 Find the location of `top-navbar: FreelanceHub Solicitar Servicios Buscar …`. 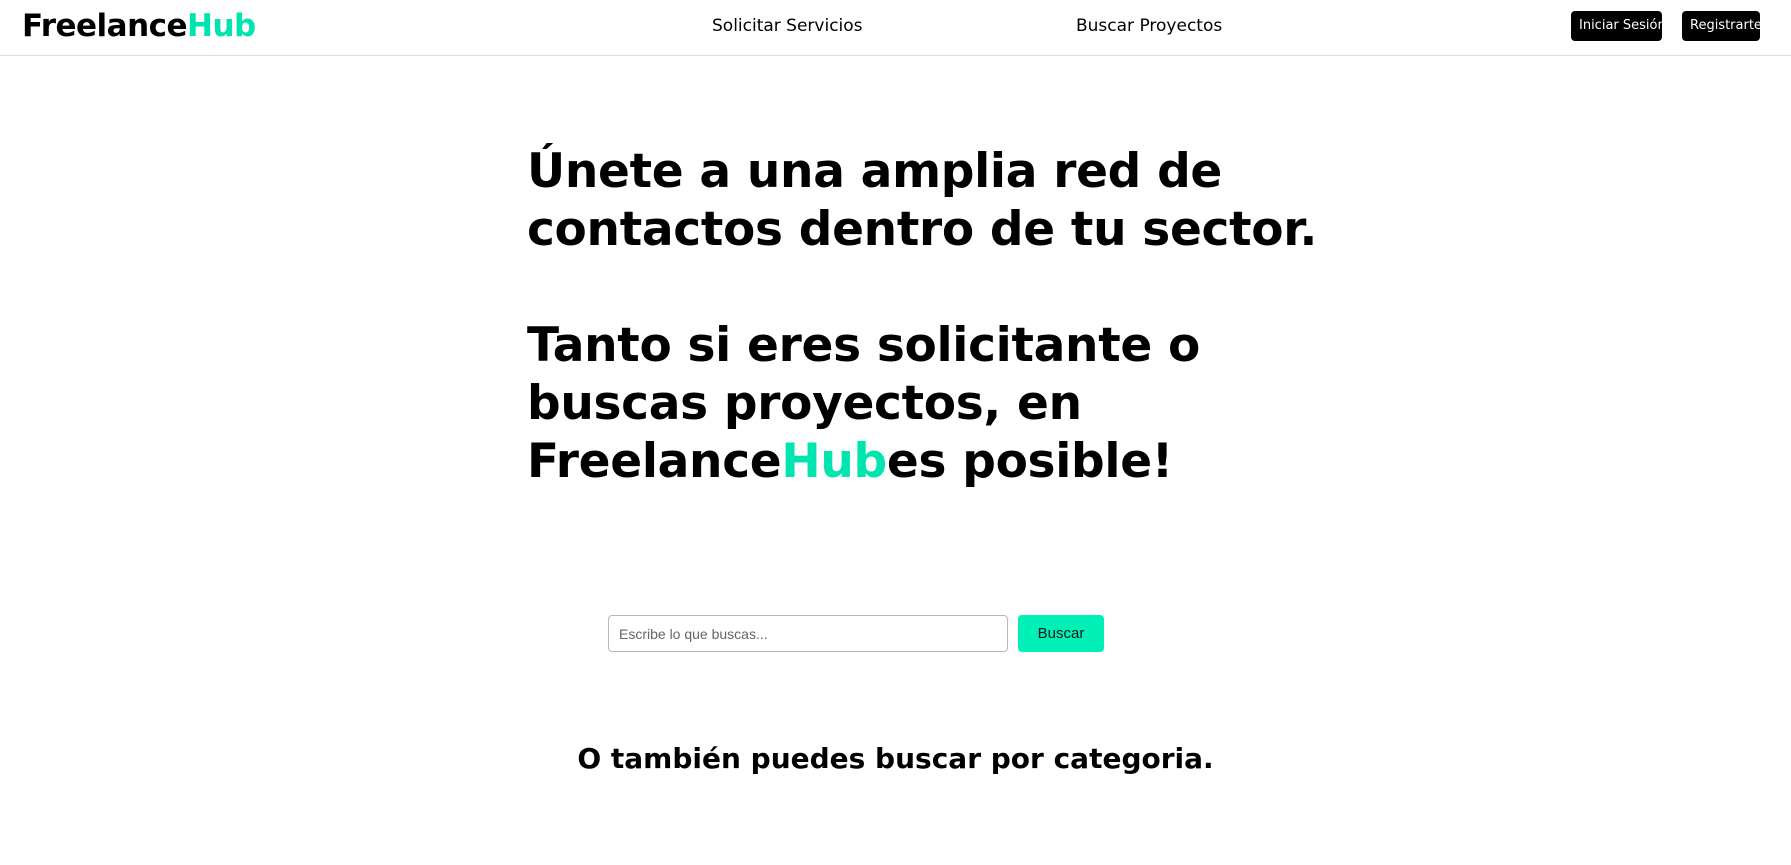

top-navbar: FreelanceHub Solicitar Servicios Buscar … is located at coordinates (895, 28).